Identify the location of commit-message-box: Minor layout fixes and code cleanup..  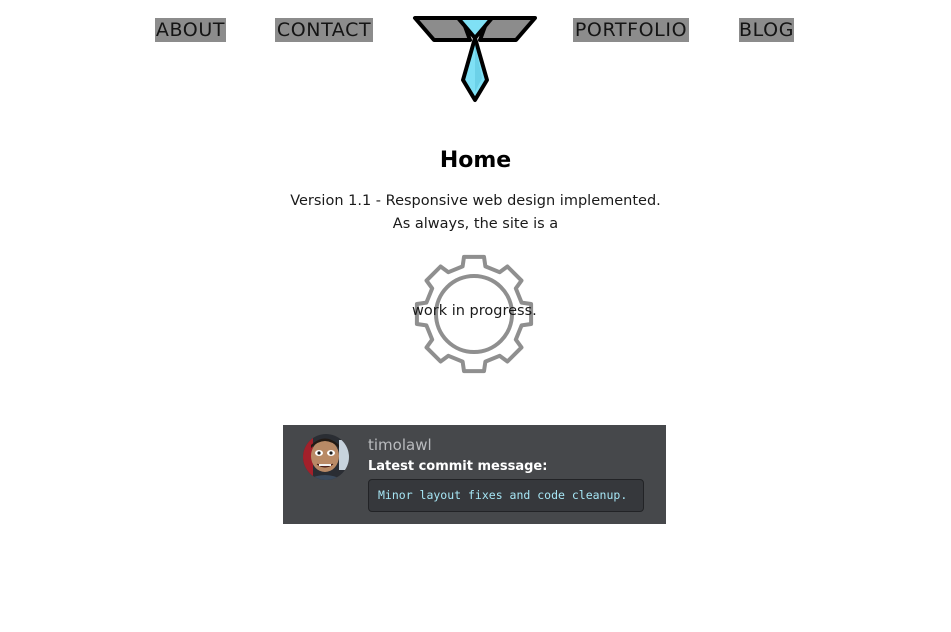
(506, 495).